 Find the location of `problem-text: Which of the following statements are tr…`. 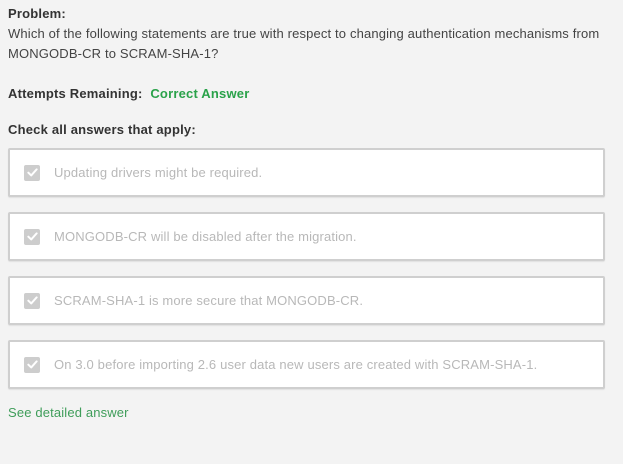

problem-text: Which of the following statements are tr… is located at coordinates (304, 43).